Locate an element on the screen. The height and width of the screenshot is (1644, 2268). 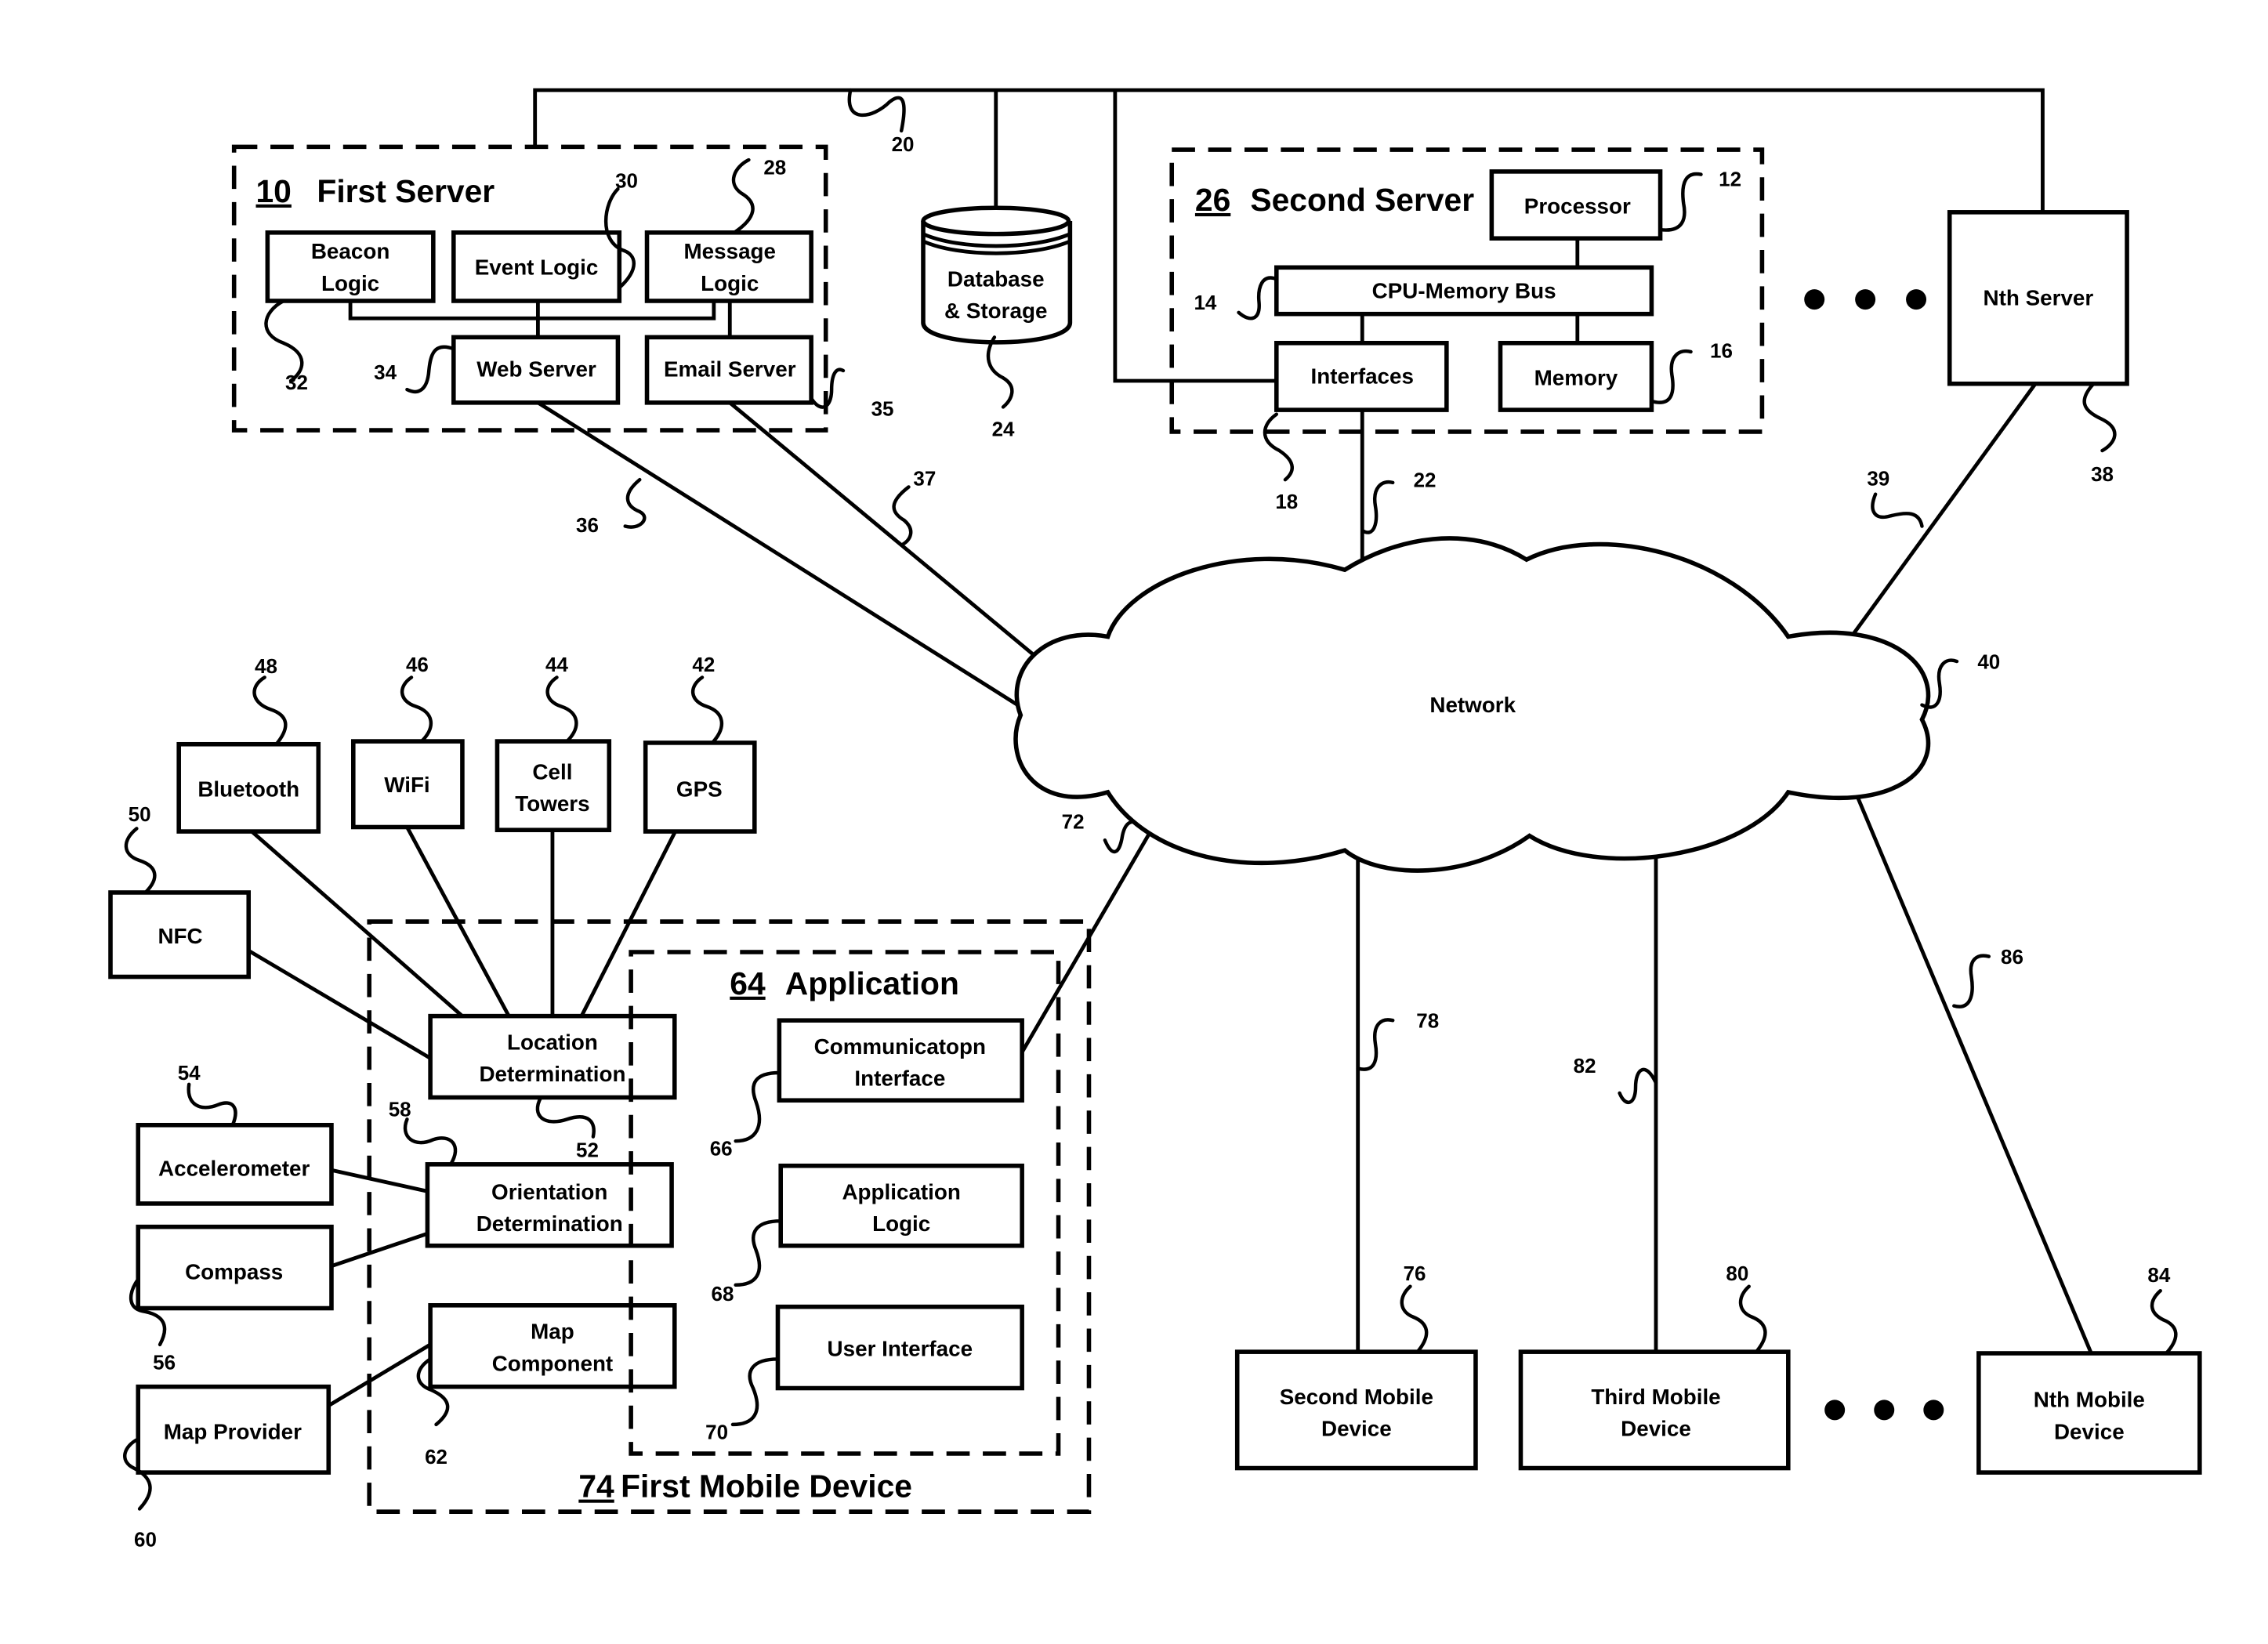
svg-text: Email Server is located at coordinates (730, 369).